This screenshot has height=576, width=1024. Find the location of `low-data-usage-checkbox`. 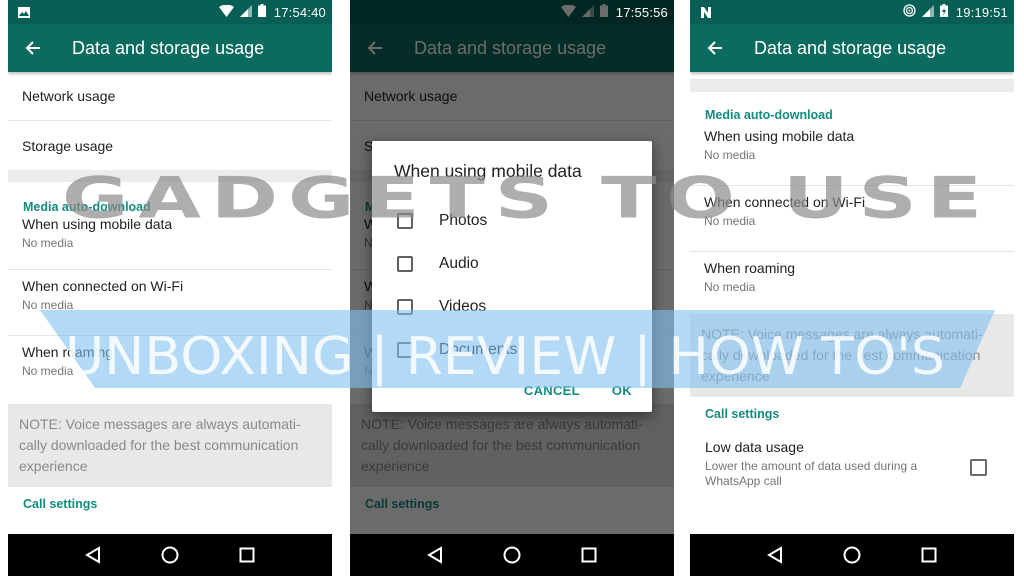

low-data-usage-checkbox is located at coordinates (978, 467).